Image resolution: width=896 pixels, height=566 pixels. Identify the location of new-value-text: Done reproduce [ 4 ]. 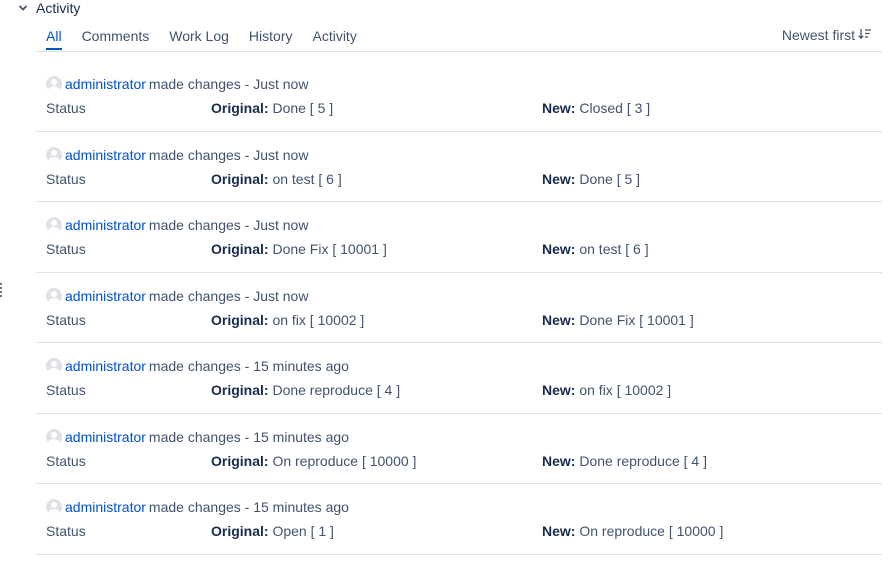
(643, 460).